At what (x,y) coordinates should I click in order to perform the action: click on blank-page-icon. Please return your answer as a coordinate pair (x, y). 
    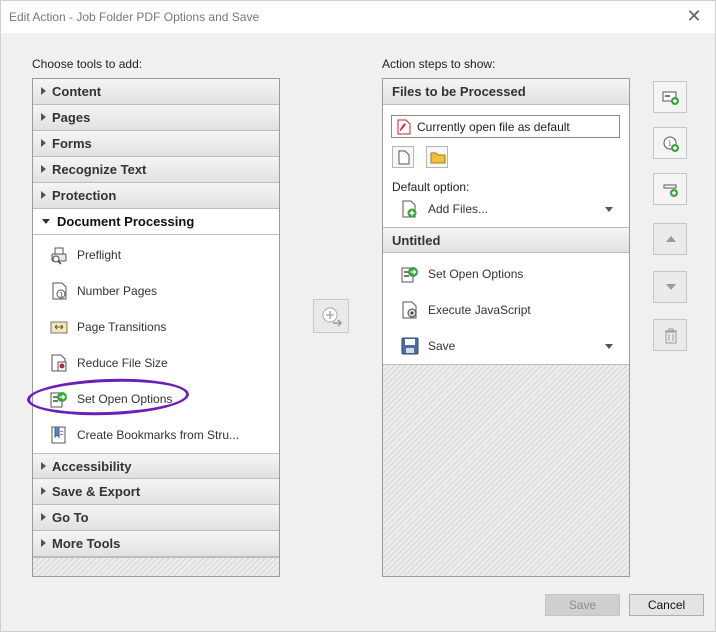
    Looking at the image, I should click on (404, 157).